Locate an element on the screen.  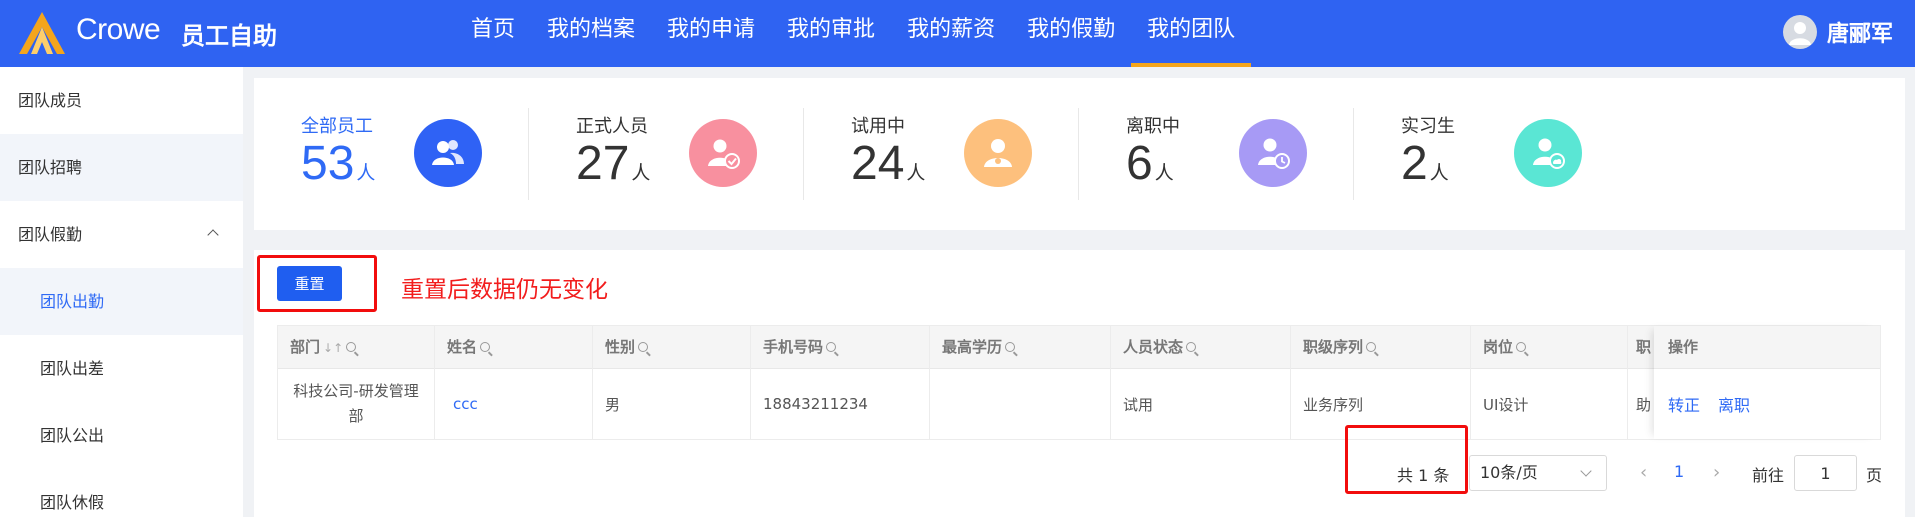
chevron-down-icon is located at coordinates (1586, 471).